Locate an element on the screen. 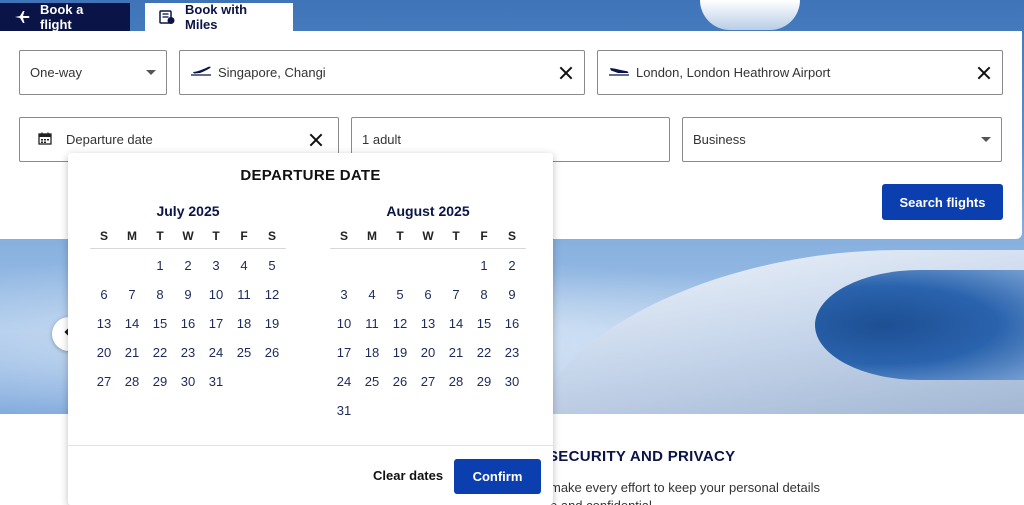 The width and height of the screenshot is (1024, 505). weekday-label: F is located at coordinates (484, 236).